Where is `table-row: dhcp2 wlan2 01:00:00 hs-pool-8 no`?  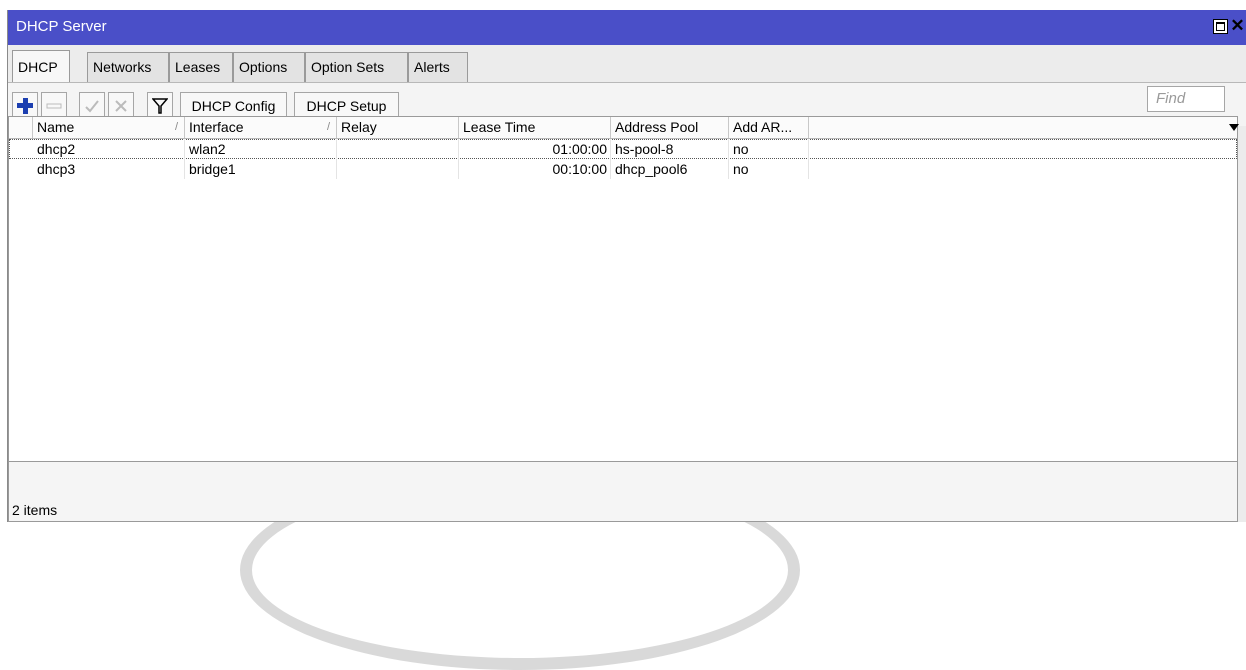
table-row: dhcp2 wlan2 01:00:00 hs-pool-8 no is located at coordinates (623, 149).